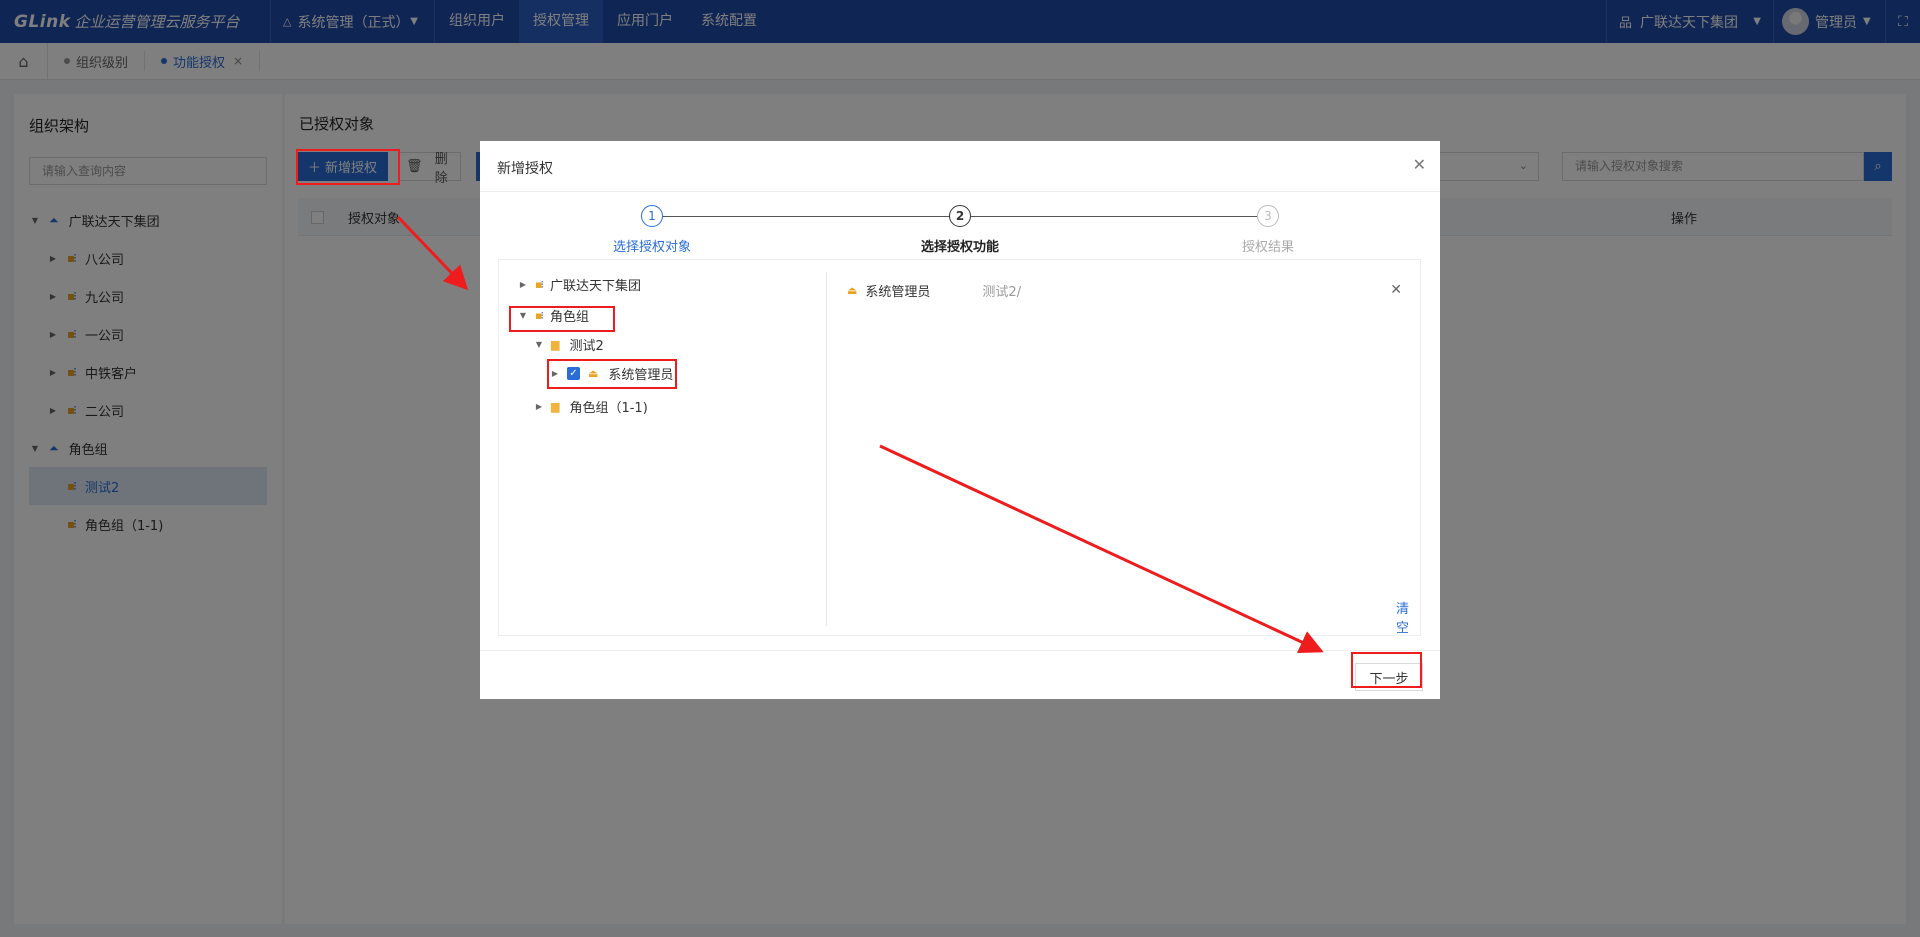 The width and height of the screenshot is (1920, 937). I want to click on caret-down-icon: ▼, so click(539, 344).